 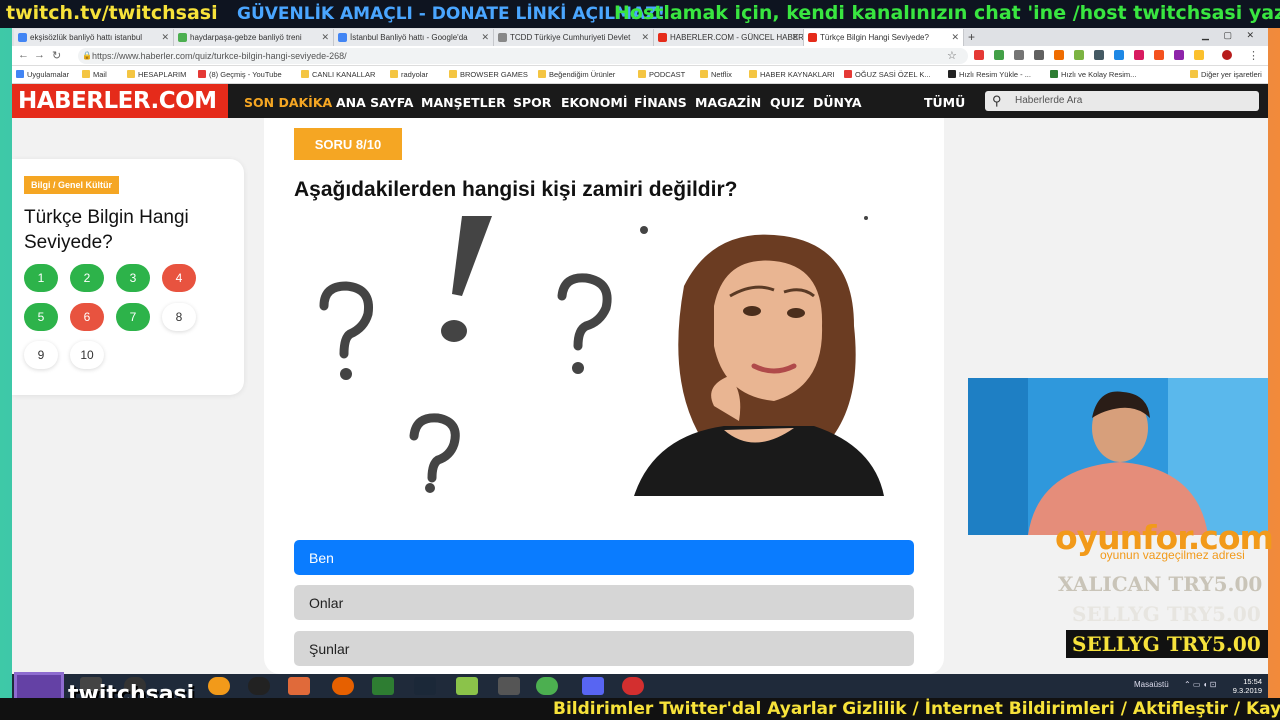 I want to click on excel-icon, so click(x=383, y=686).